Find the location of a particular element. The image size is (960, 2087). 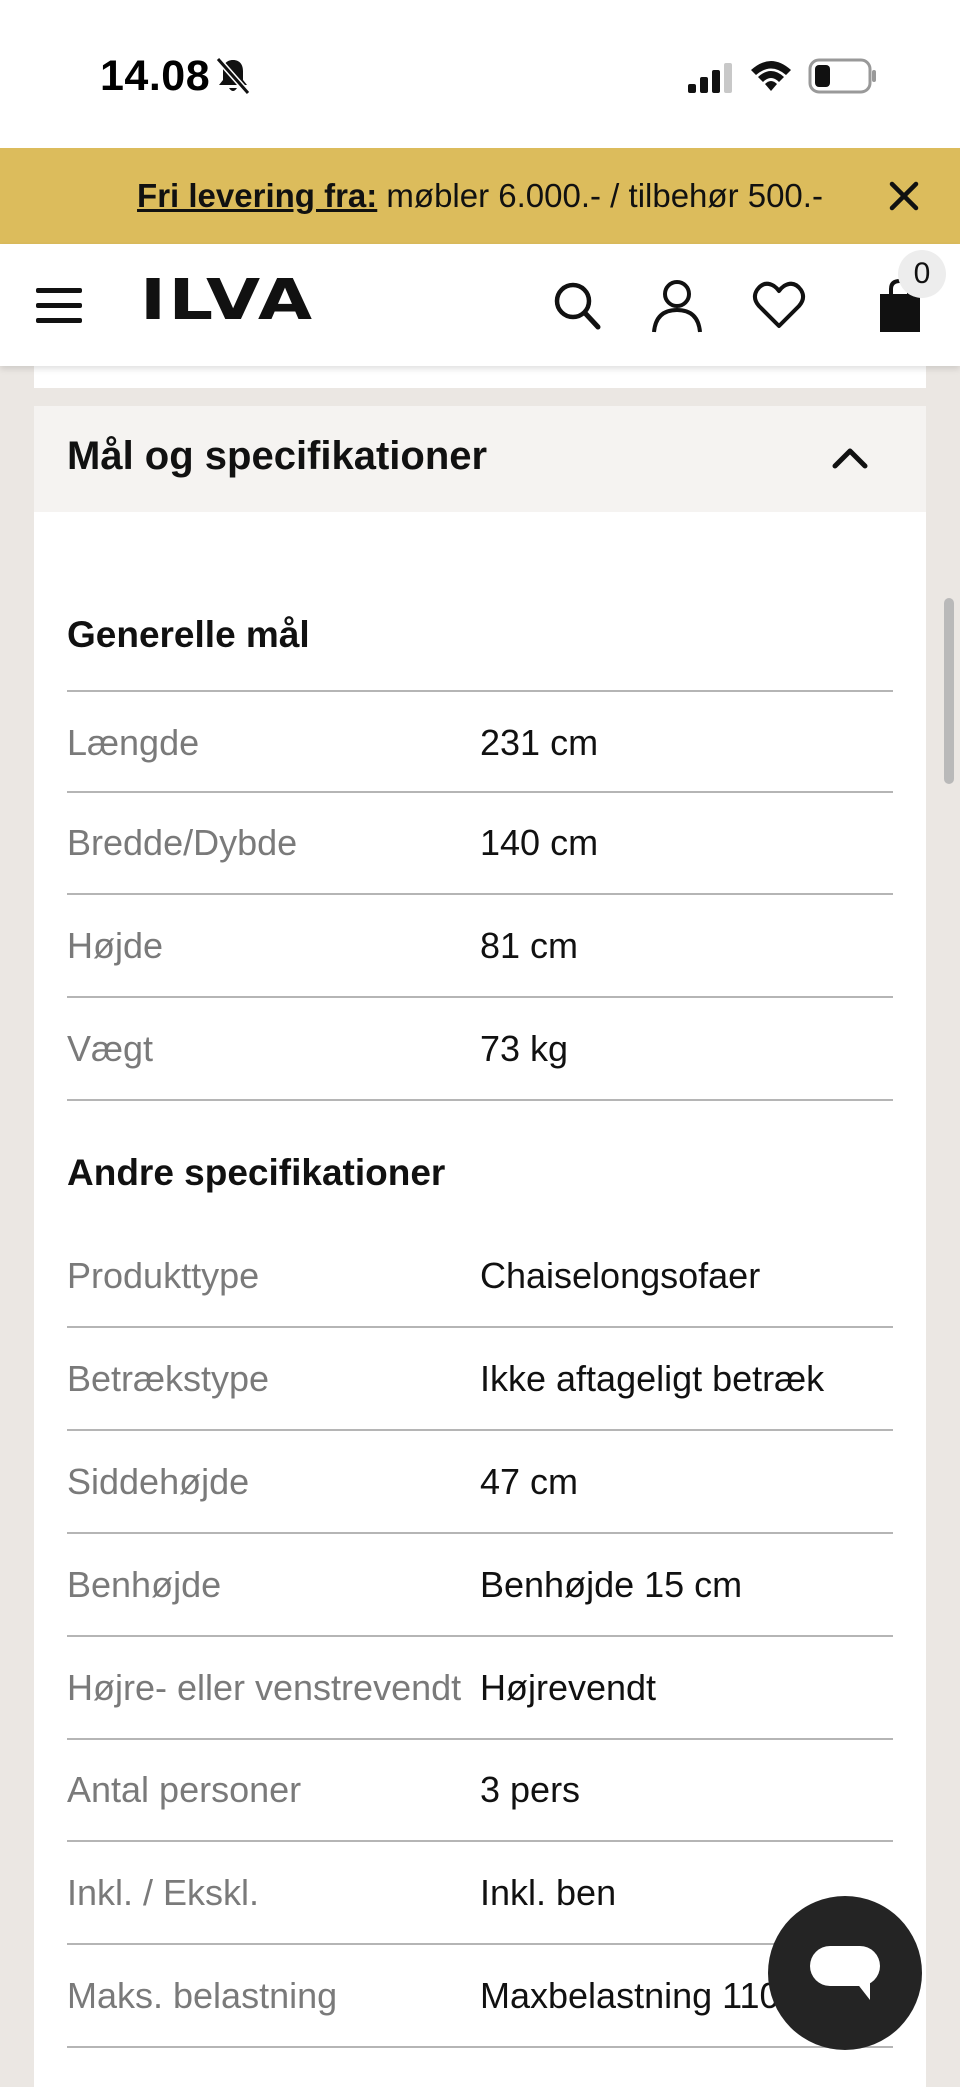

spec-label: Vægt is located at coordinates (110, 1048).